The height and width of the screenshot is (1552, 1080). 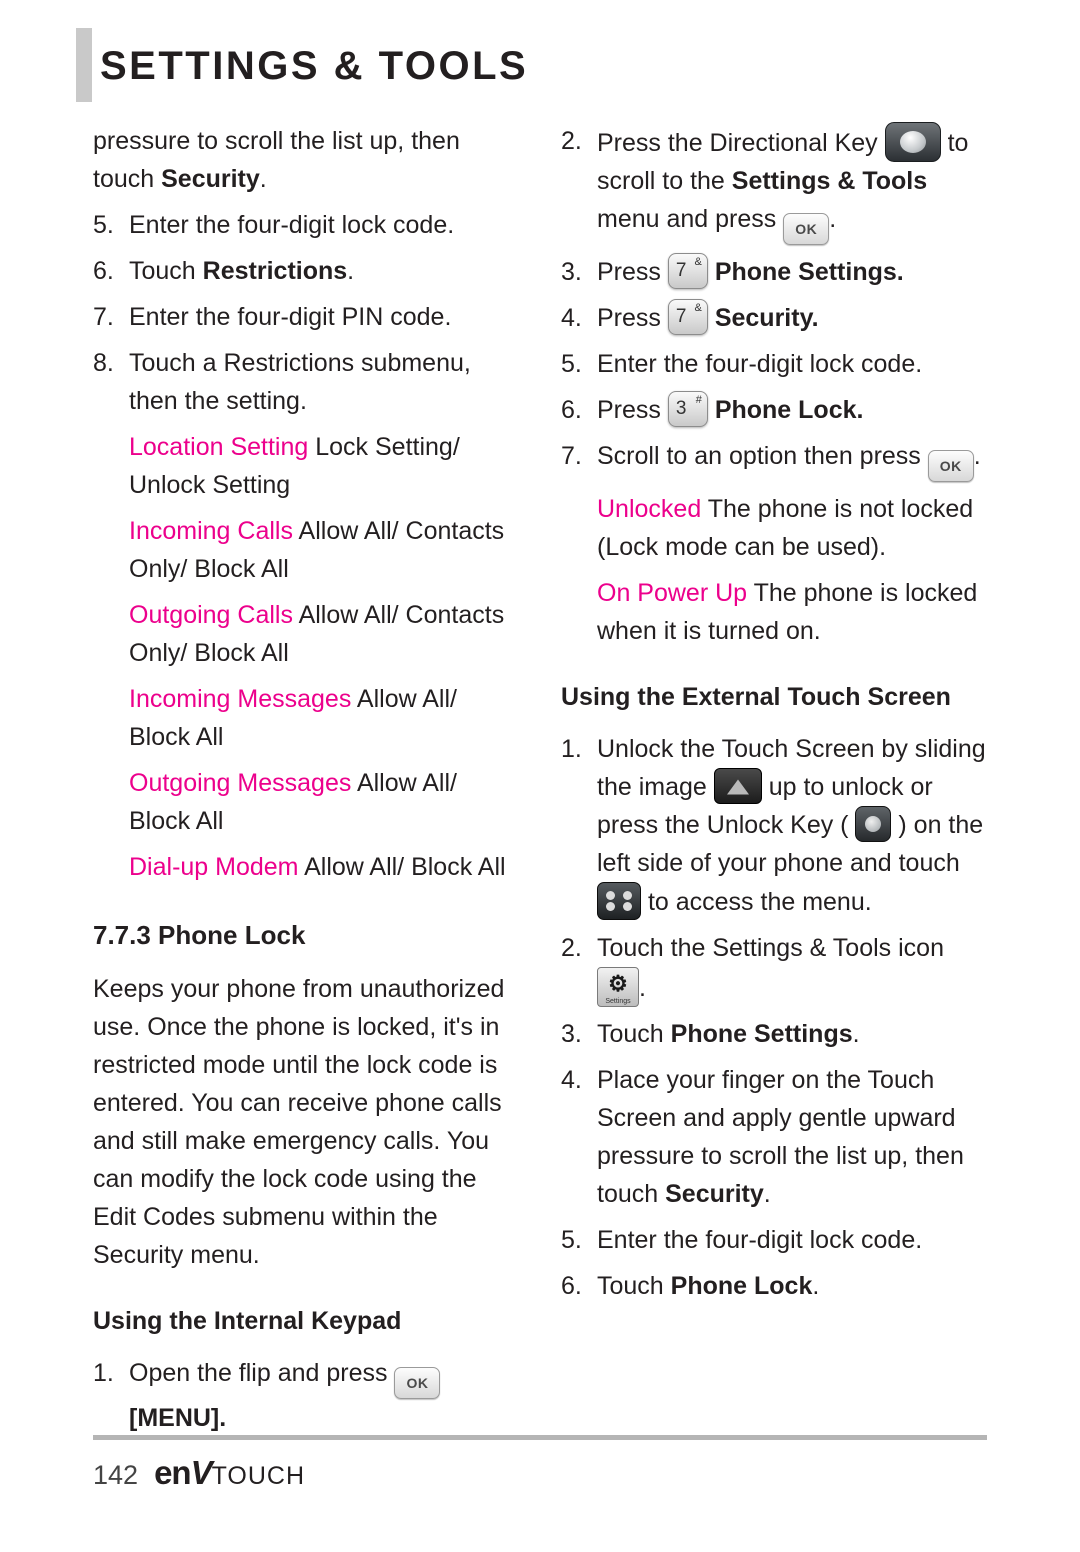 What do you see at coordinates (698, 262) in the screenshot?
I see `key-7-symbol: &` at bounding box center [698, 262].